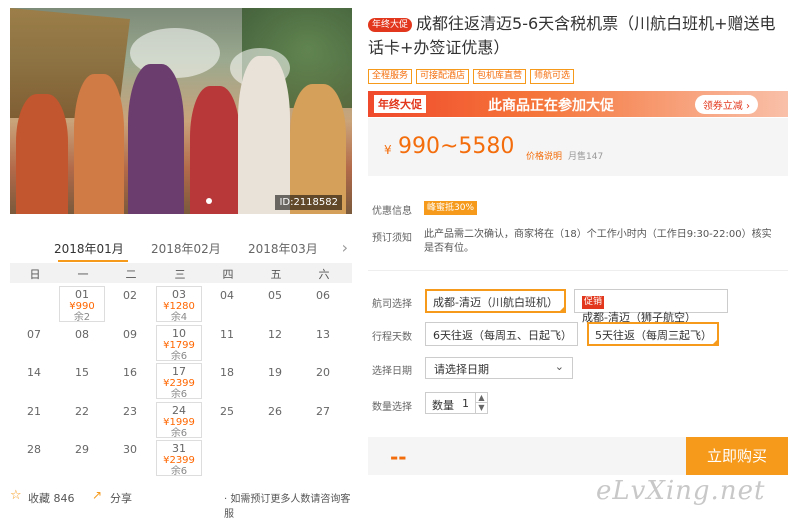 The image size is (800, 523). I want to click on buy-bar: -- 立即购买, so click(578, 456).